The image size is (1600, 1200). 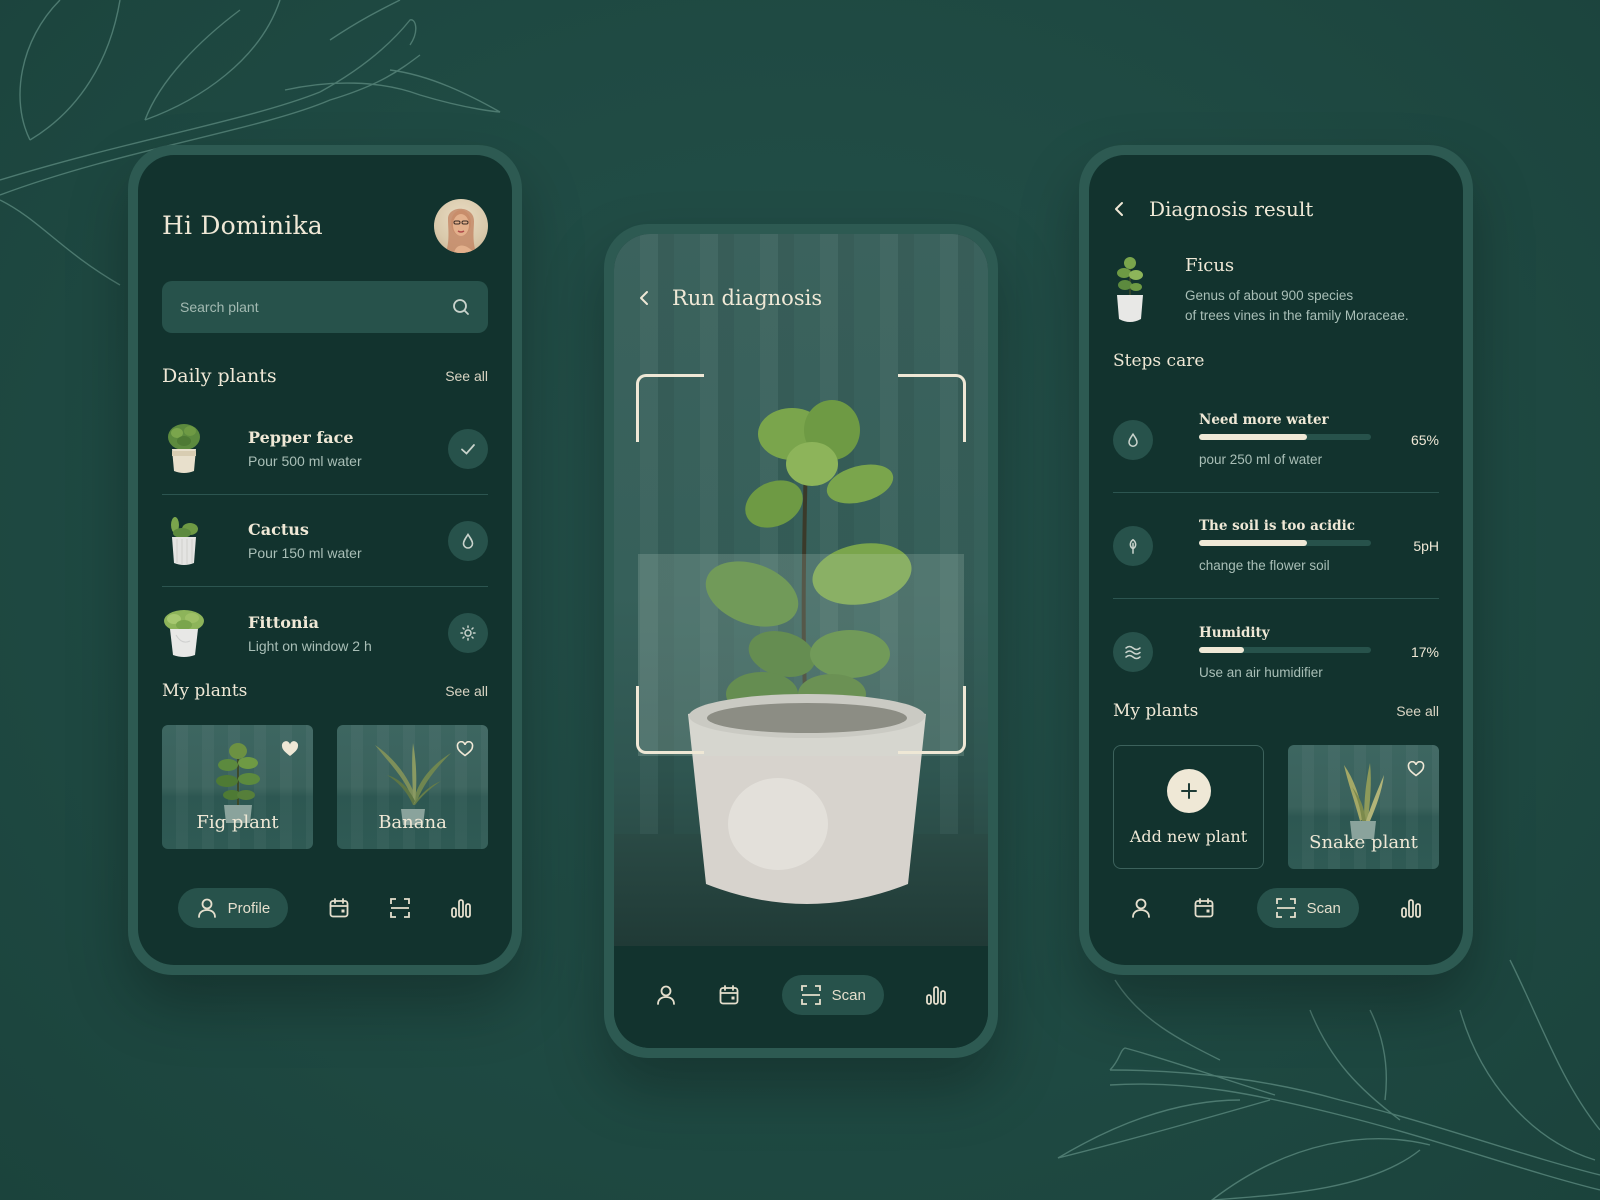 I want to click on care-step-water: Need more water pour 250 ml of water 65%, so click(x=1276, y=440).